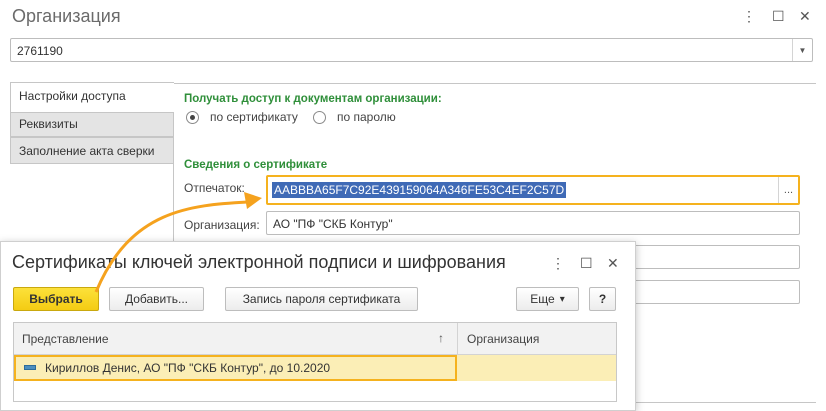 This screenshot has width=826, height=411. I want to click on annotation-arrow, so click(178, 242).